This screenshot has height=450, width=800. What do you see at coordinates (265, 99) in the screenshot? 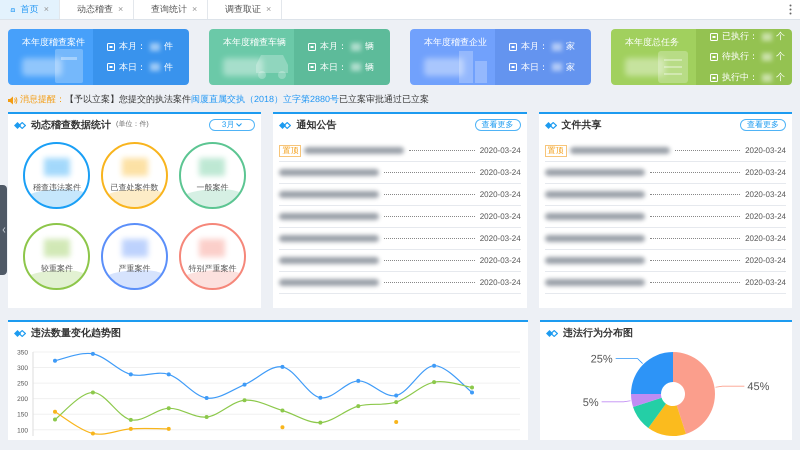
I see `case-link: 闽厦直属交执（2018）立字第2880号` at bounding box center [265, 99].